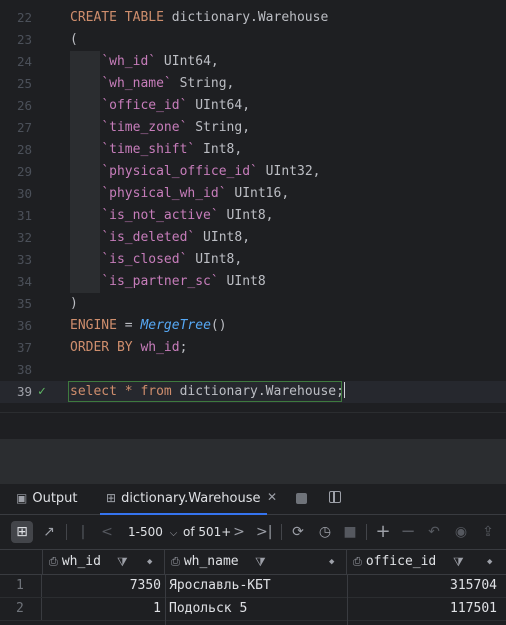 The height and width of the screenshot is (625, 506). I want to click on stop-icon: ■, so click(350, 532).